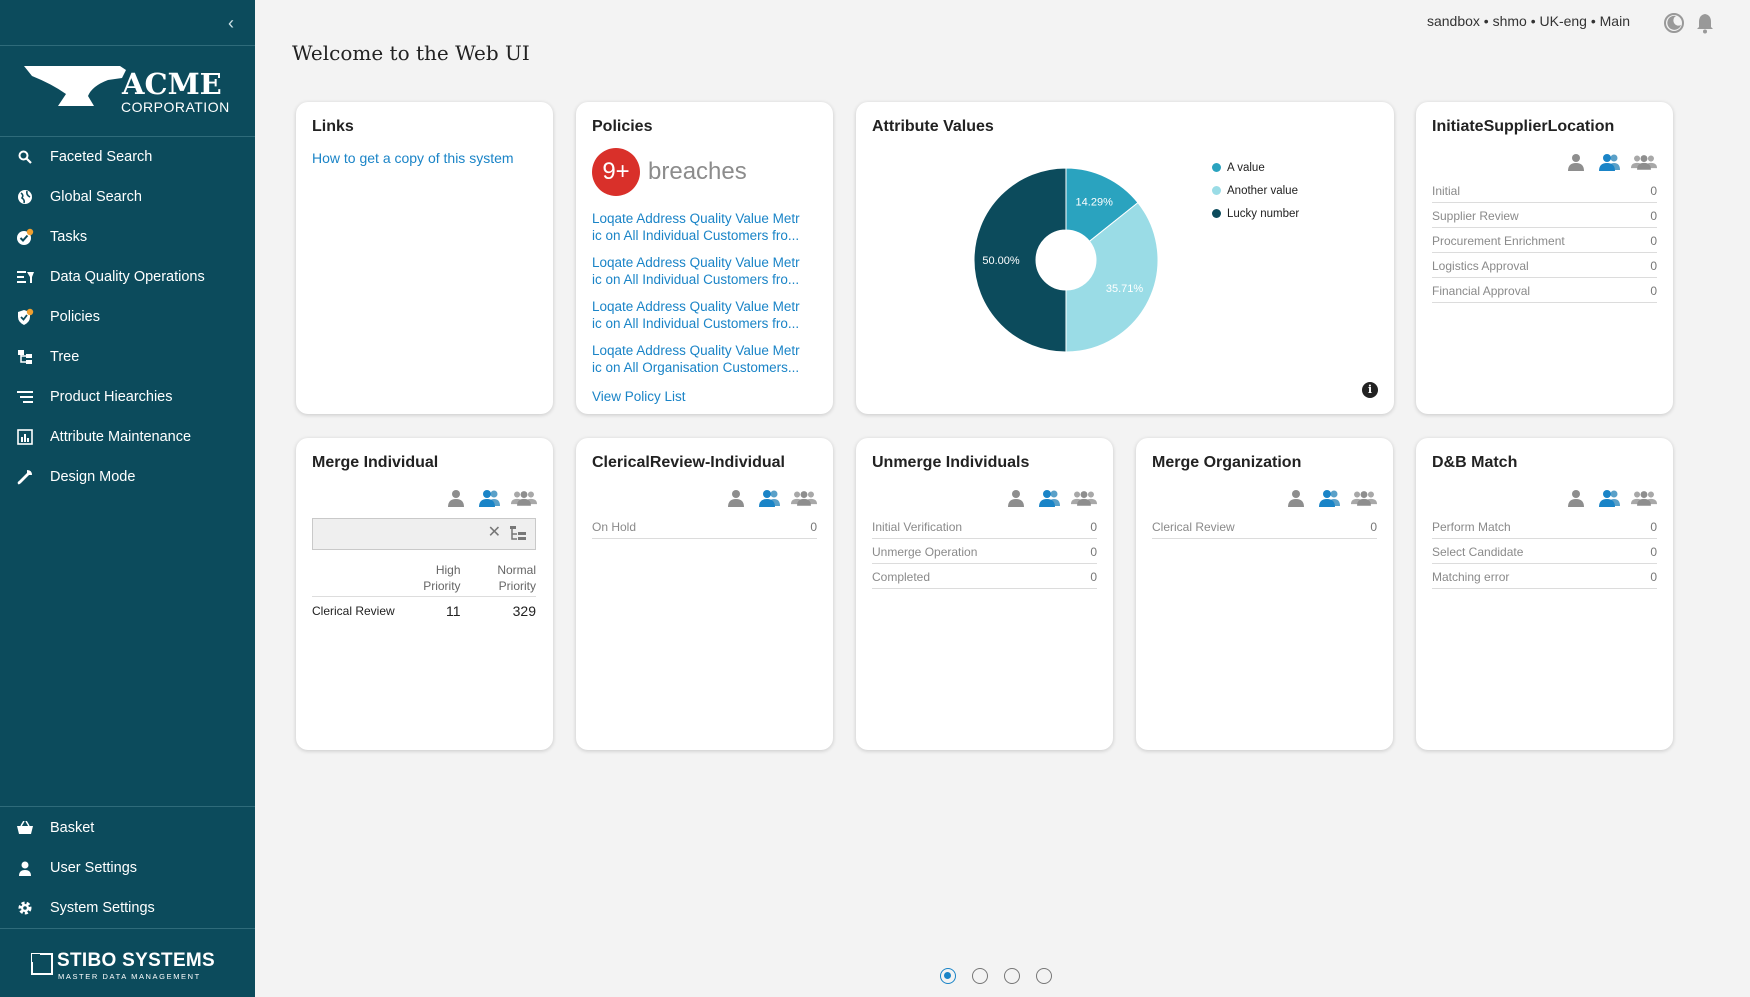 This screenshot has height=997, width=1750. What do you see at coordinates (127, 437) in the screenshot?
I see `sidebar-item-attribute-maintenance: Attribute Maintenance` at bounding box center [127, 437].